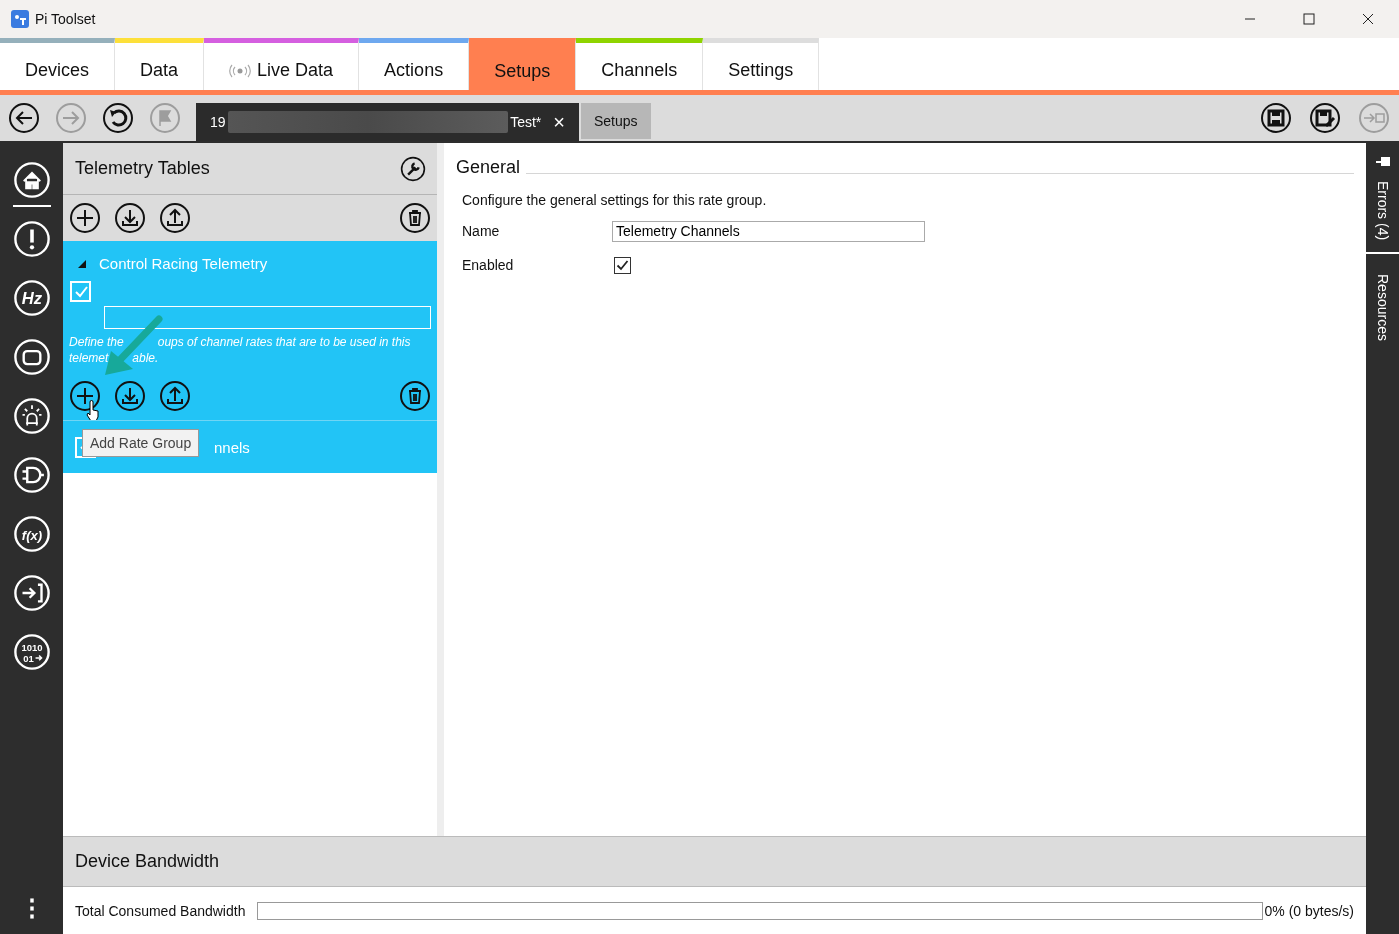 The image size is (1399, 934). Describe the element at coordinates (1276, 118) in the screenshot. I see `save-icon` at that location.